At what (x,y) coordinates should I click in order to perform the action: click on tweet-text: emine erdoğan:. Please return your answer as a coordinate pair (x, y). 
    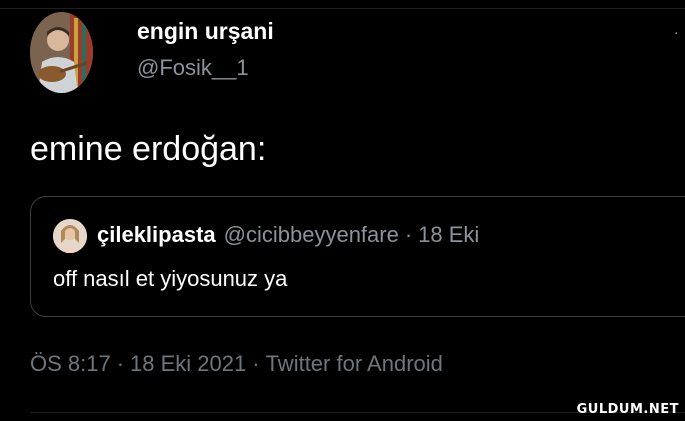
    Looking at the image, I should click on (148, 149).